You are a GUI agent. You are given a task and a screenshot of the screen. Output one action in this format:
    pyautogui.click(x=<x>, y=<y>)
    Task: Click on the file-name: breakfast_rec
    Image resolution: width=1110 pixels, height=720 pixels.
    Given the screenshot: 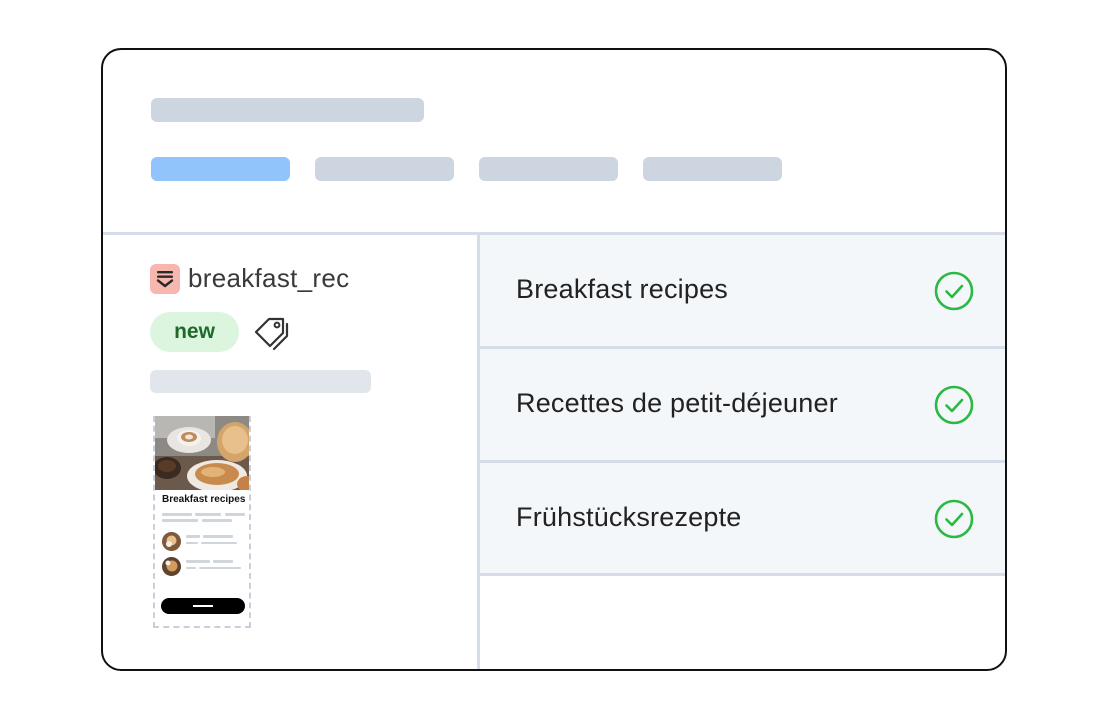 What is the action you would take?
    pyautogui.click(x=269, y=278)
    